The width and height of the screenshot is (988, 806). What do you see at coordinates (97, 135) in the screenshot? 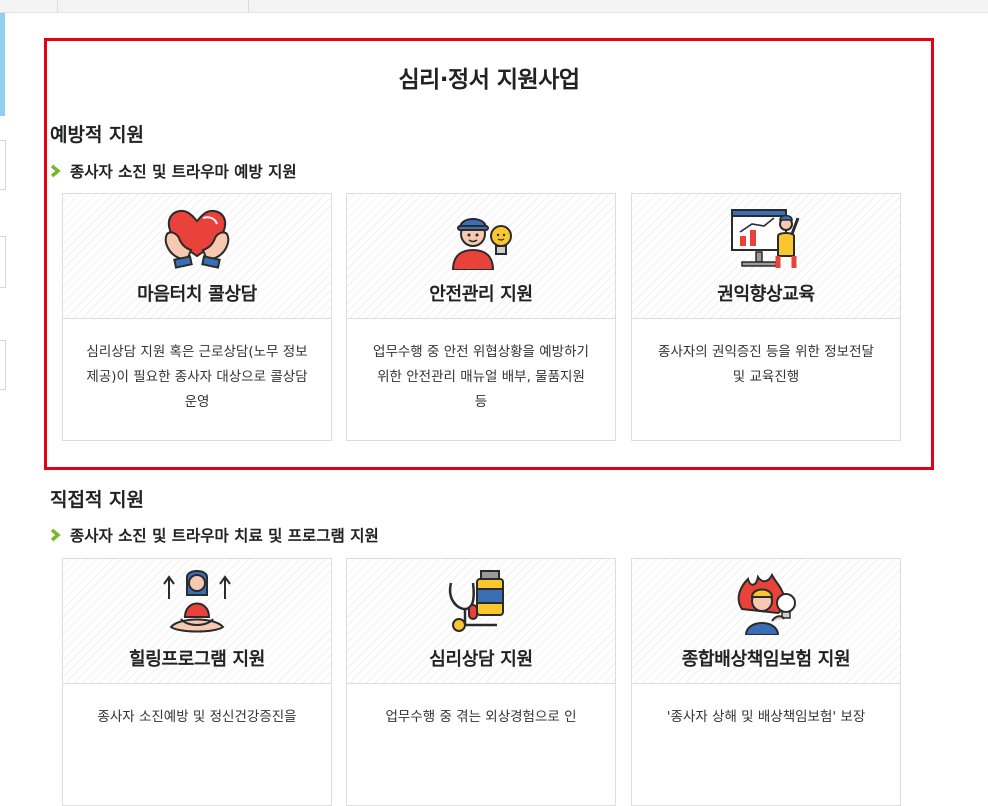
I see `section-title-preventive: 예방적 지원` at bounding box center [97, 135].